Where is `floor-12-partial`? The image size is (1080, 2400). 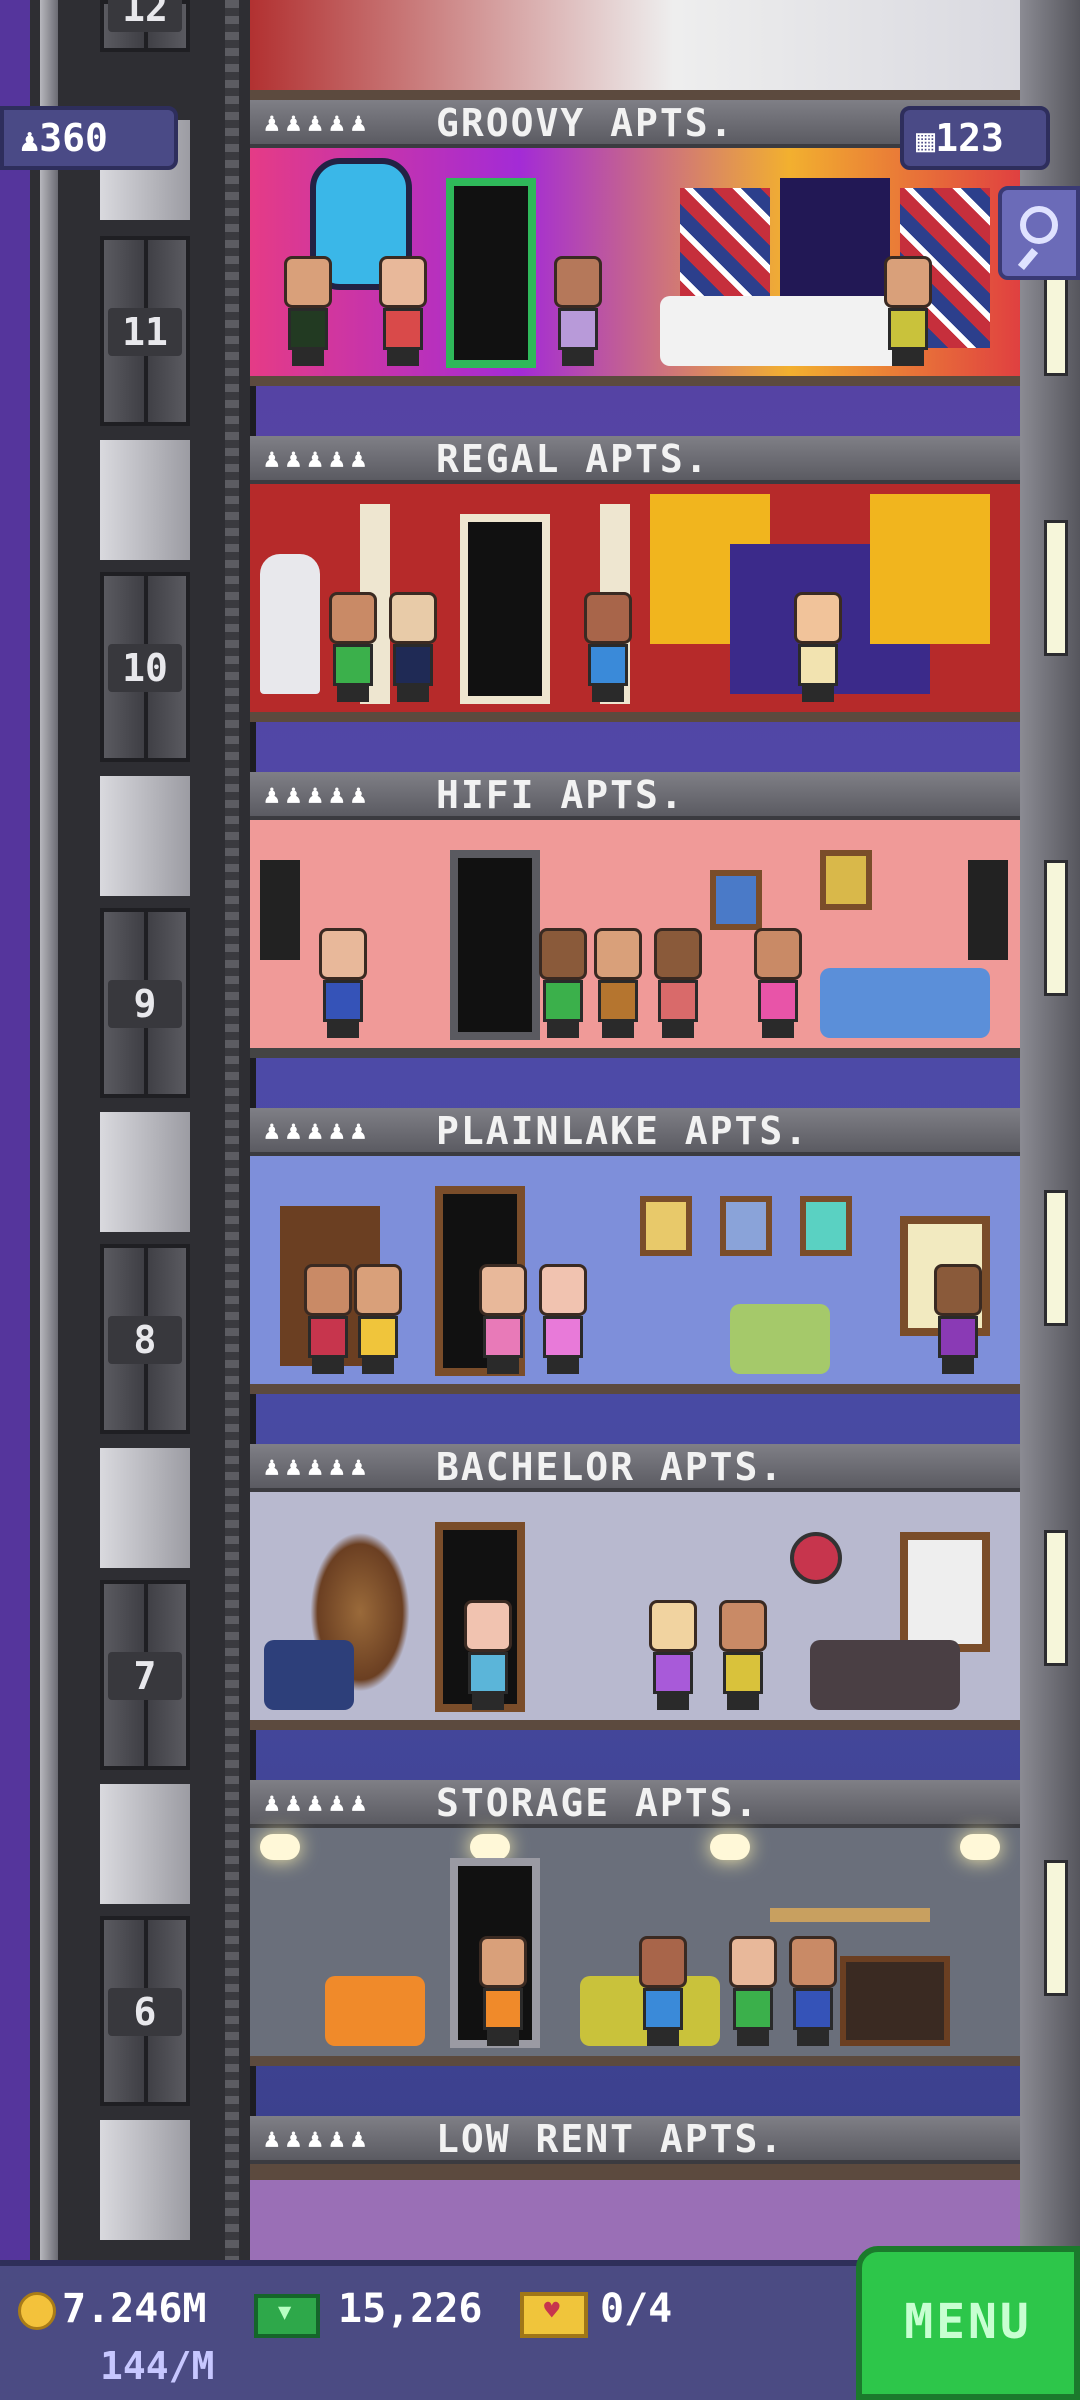 floor-12-partial is located at coordinates (635, 50).